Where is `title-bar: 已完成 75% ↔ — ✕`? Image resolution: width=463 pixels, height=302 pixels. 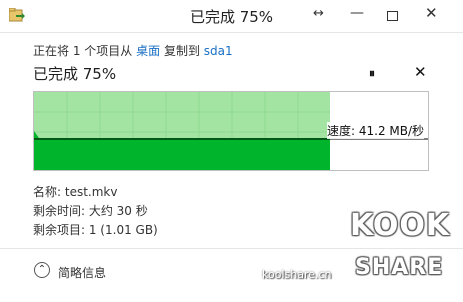
title-bar: 已完成 75% ↔ — ✕ is located at coordinates (231, 16).